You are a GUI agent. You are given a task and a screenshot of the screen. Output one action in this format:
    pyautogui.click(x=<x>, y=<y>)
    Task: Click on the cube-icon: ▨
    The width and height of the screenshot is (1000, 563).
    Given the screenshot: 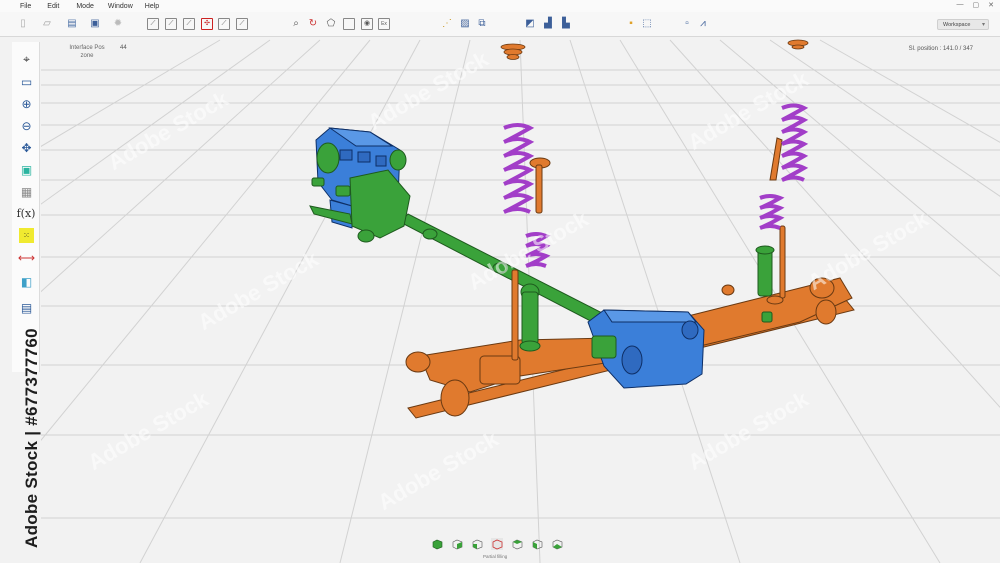 What is the action you would take?
    pyautogui.click(x=465, y=24)
    